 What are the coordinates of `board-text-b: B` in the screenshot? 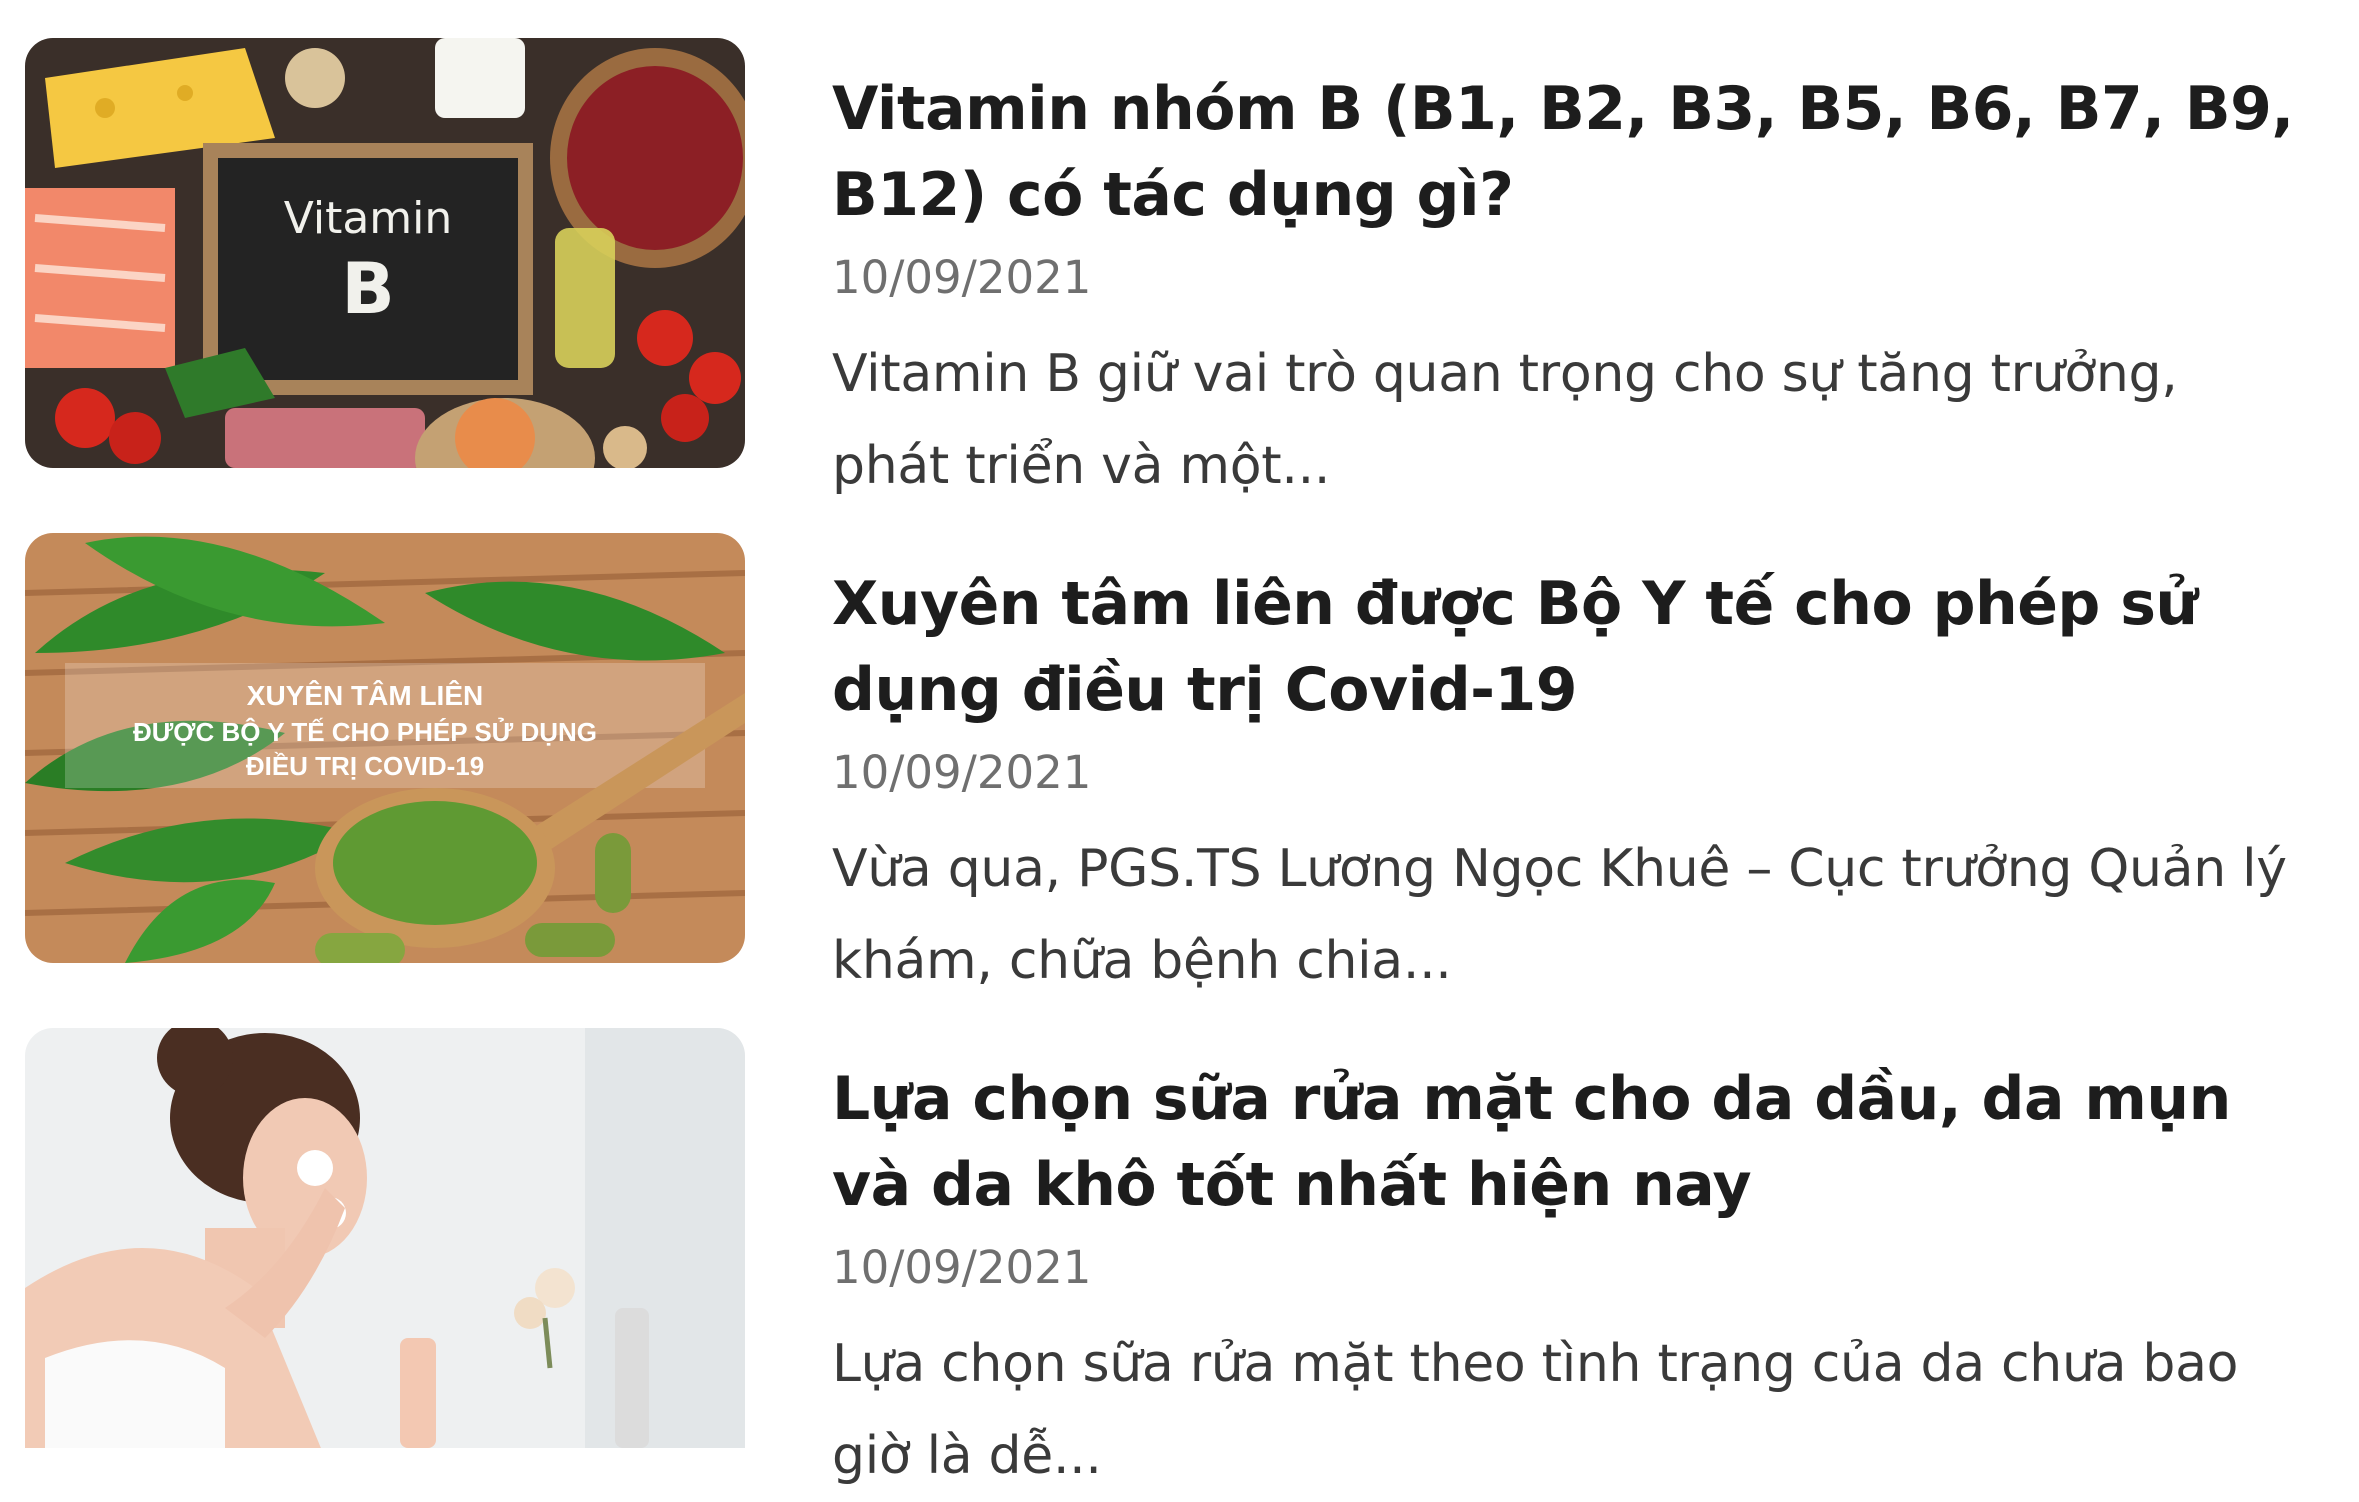 It's located at (367, 289).